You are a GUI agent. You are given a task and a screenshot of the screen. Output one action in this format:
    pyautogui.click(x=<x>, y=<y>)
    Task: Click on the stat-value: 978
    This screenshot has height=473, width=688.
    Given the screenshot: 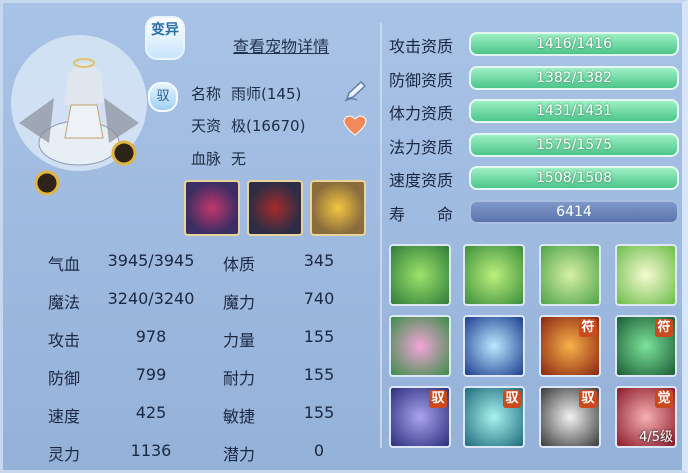 What is the action you would take?
    pyautogui.click(x=151, y=336)
    